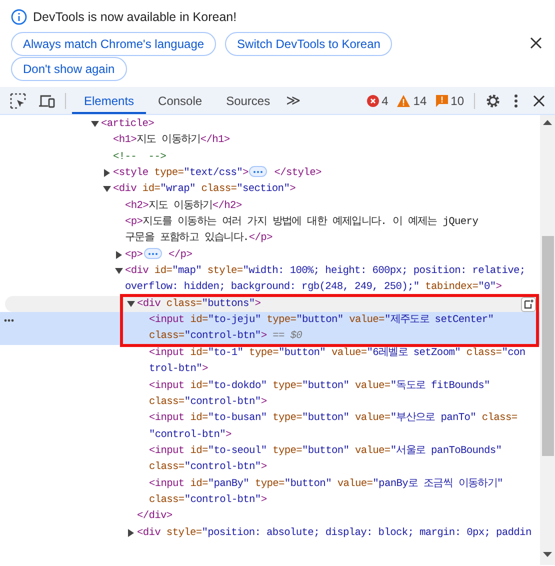  I want to click on issue-icon, so click(442, 100).